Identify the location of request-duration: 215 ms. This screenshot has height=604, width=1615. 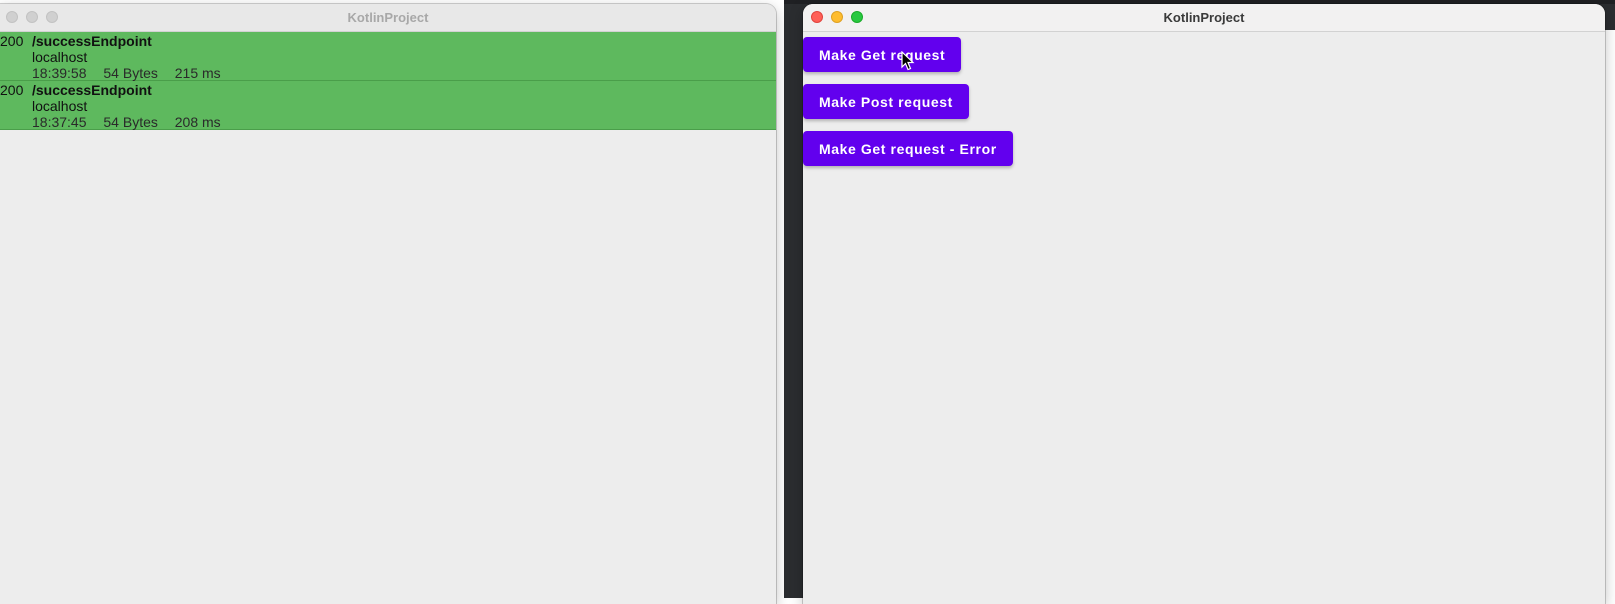
(197, 73).